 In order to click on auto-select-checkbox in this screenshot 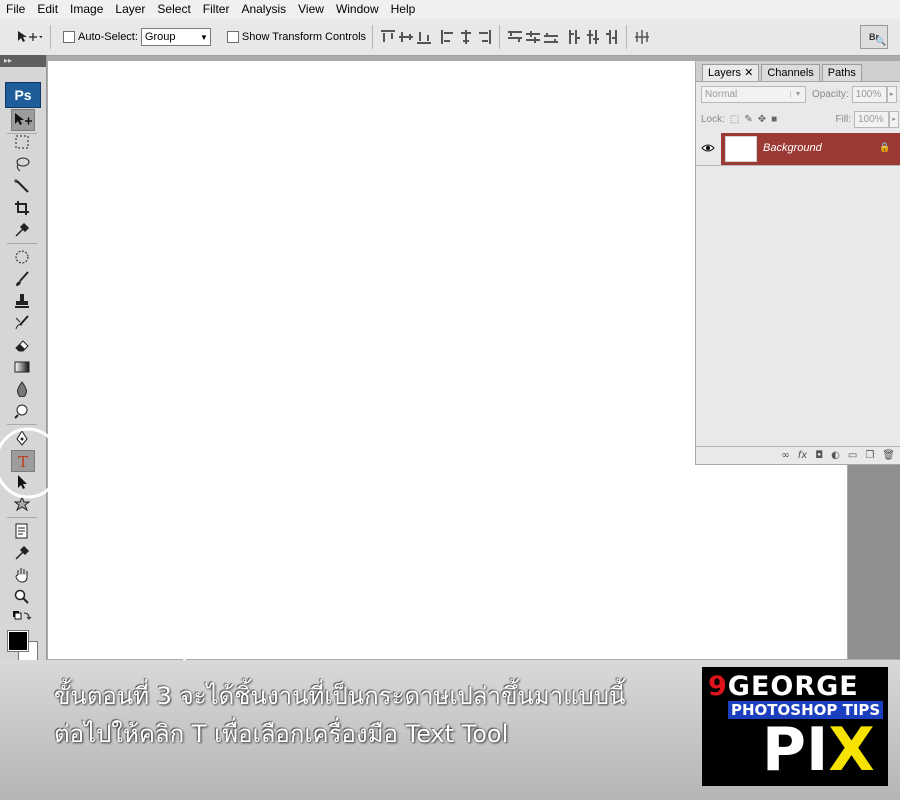, I will do `click(69, 37)`.